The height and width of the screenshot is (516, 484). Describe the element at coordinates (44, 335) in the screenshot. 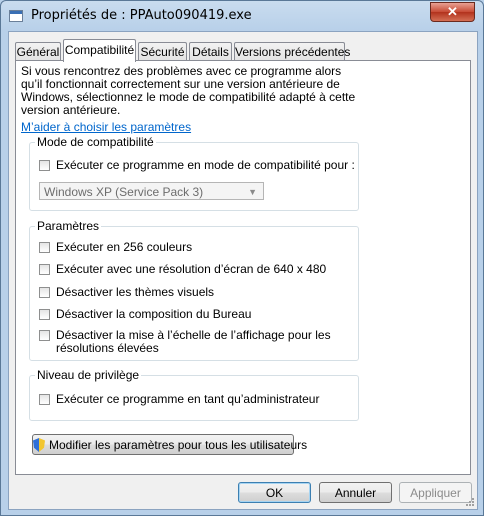

I see `setting-dpi-scaling-checkbox` at that location.